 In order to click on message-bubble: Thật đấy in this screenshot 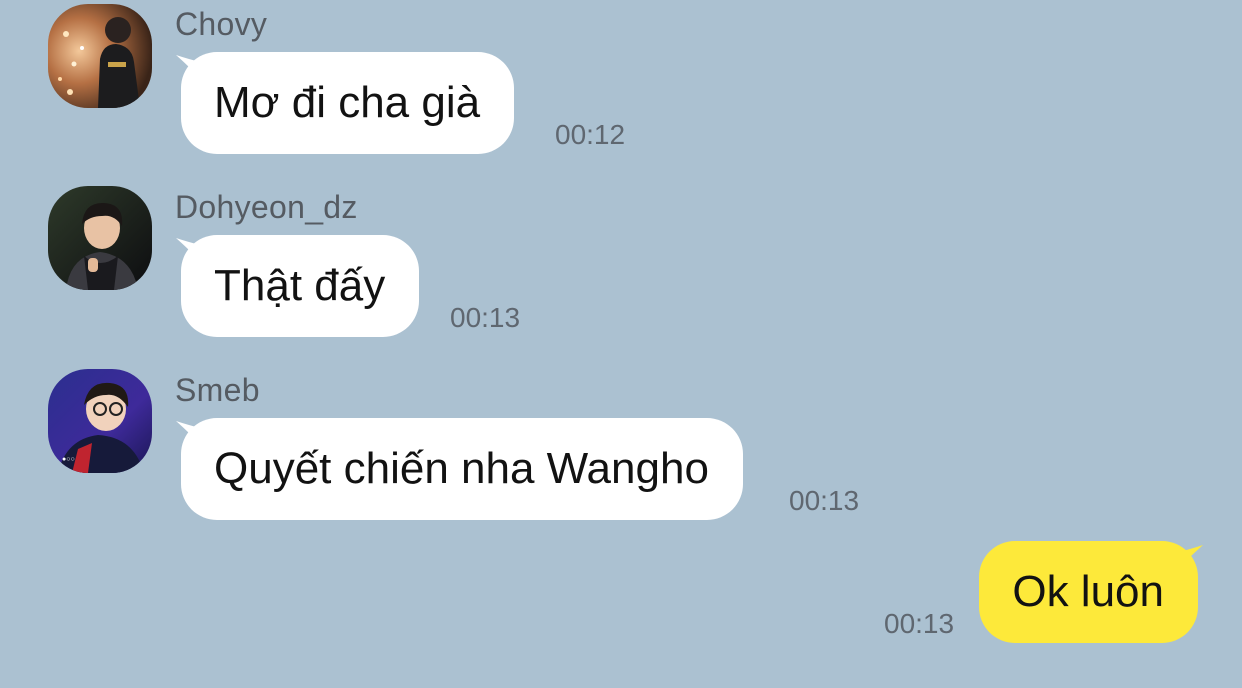, I will do `click(300, 286)`.